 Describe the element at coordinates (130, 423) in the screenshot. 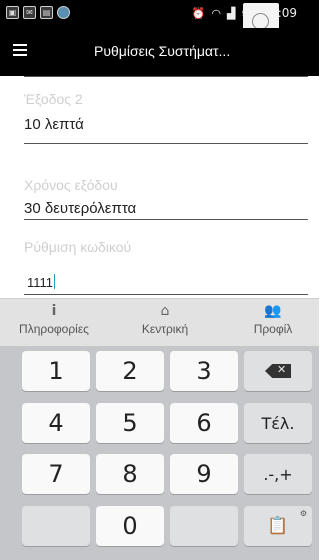

I see `key-5: 5` at that location.